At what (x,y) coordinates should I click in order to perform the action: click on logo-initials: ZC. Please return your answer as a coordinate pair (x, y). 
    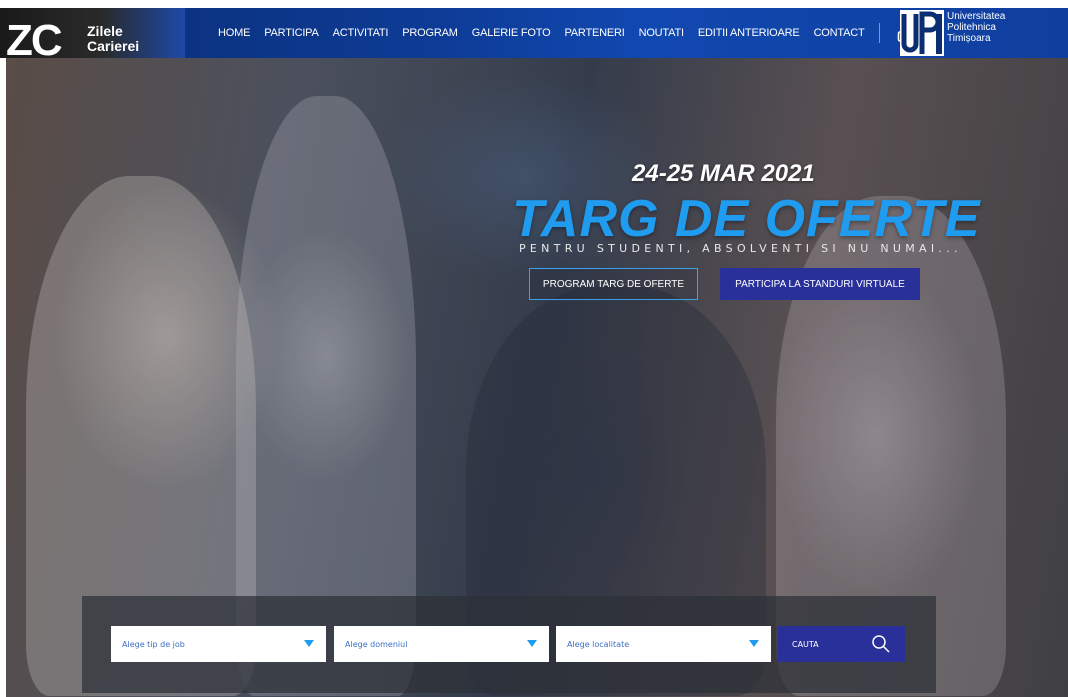
    Looking at the image, I should click on (34, 40).